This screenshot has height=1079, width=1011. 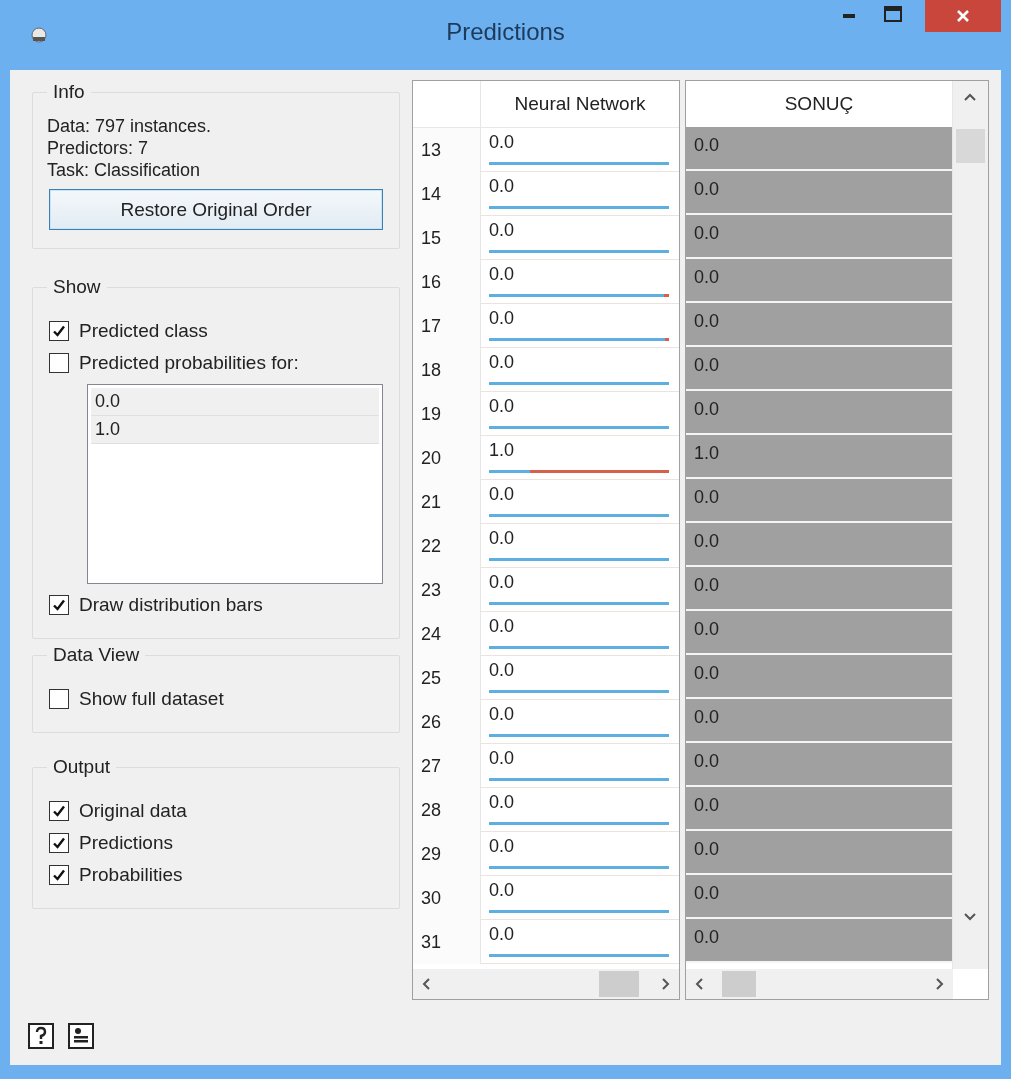 What do you see at coordinates (431, 150) in the screenshot?
I see `row-number: 13` at bounding box center [431, 150].